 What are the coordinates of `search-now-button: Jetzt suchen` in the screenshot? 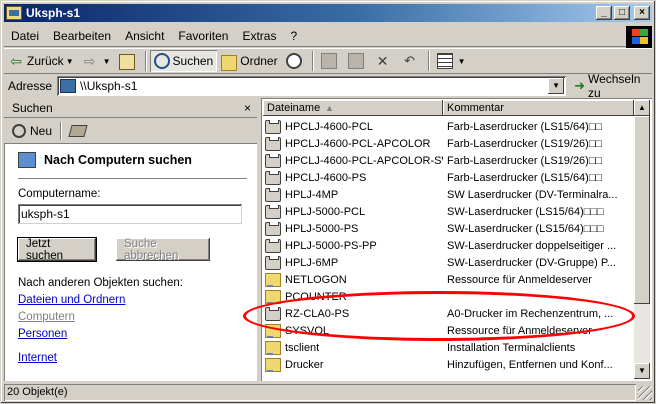 It's located at (57, 249).